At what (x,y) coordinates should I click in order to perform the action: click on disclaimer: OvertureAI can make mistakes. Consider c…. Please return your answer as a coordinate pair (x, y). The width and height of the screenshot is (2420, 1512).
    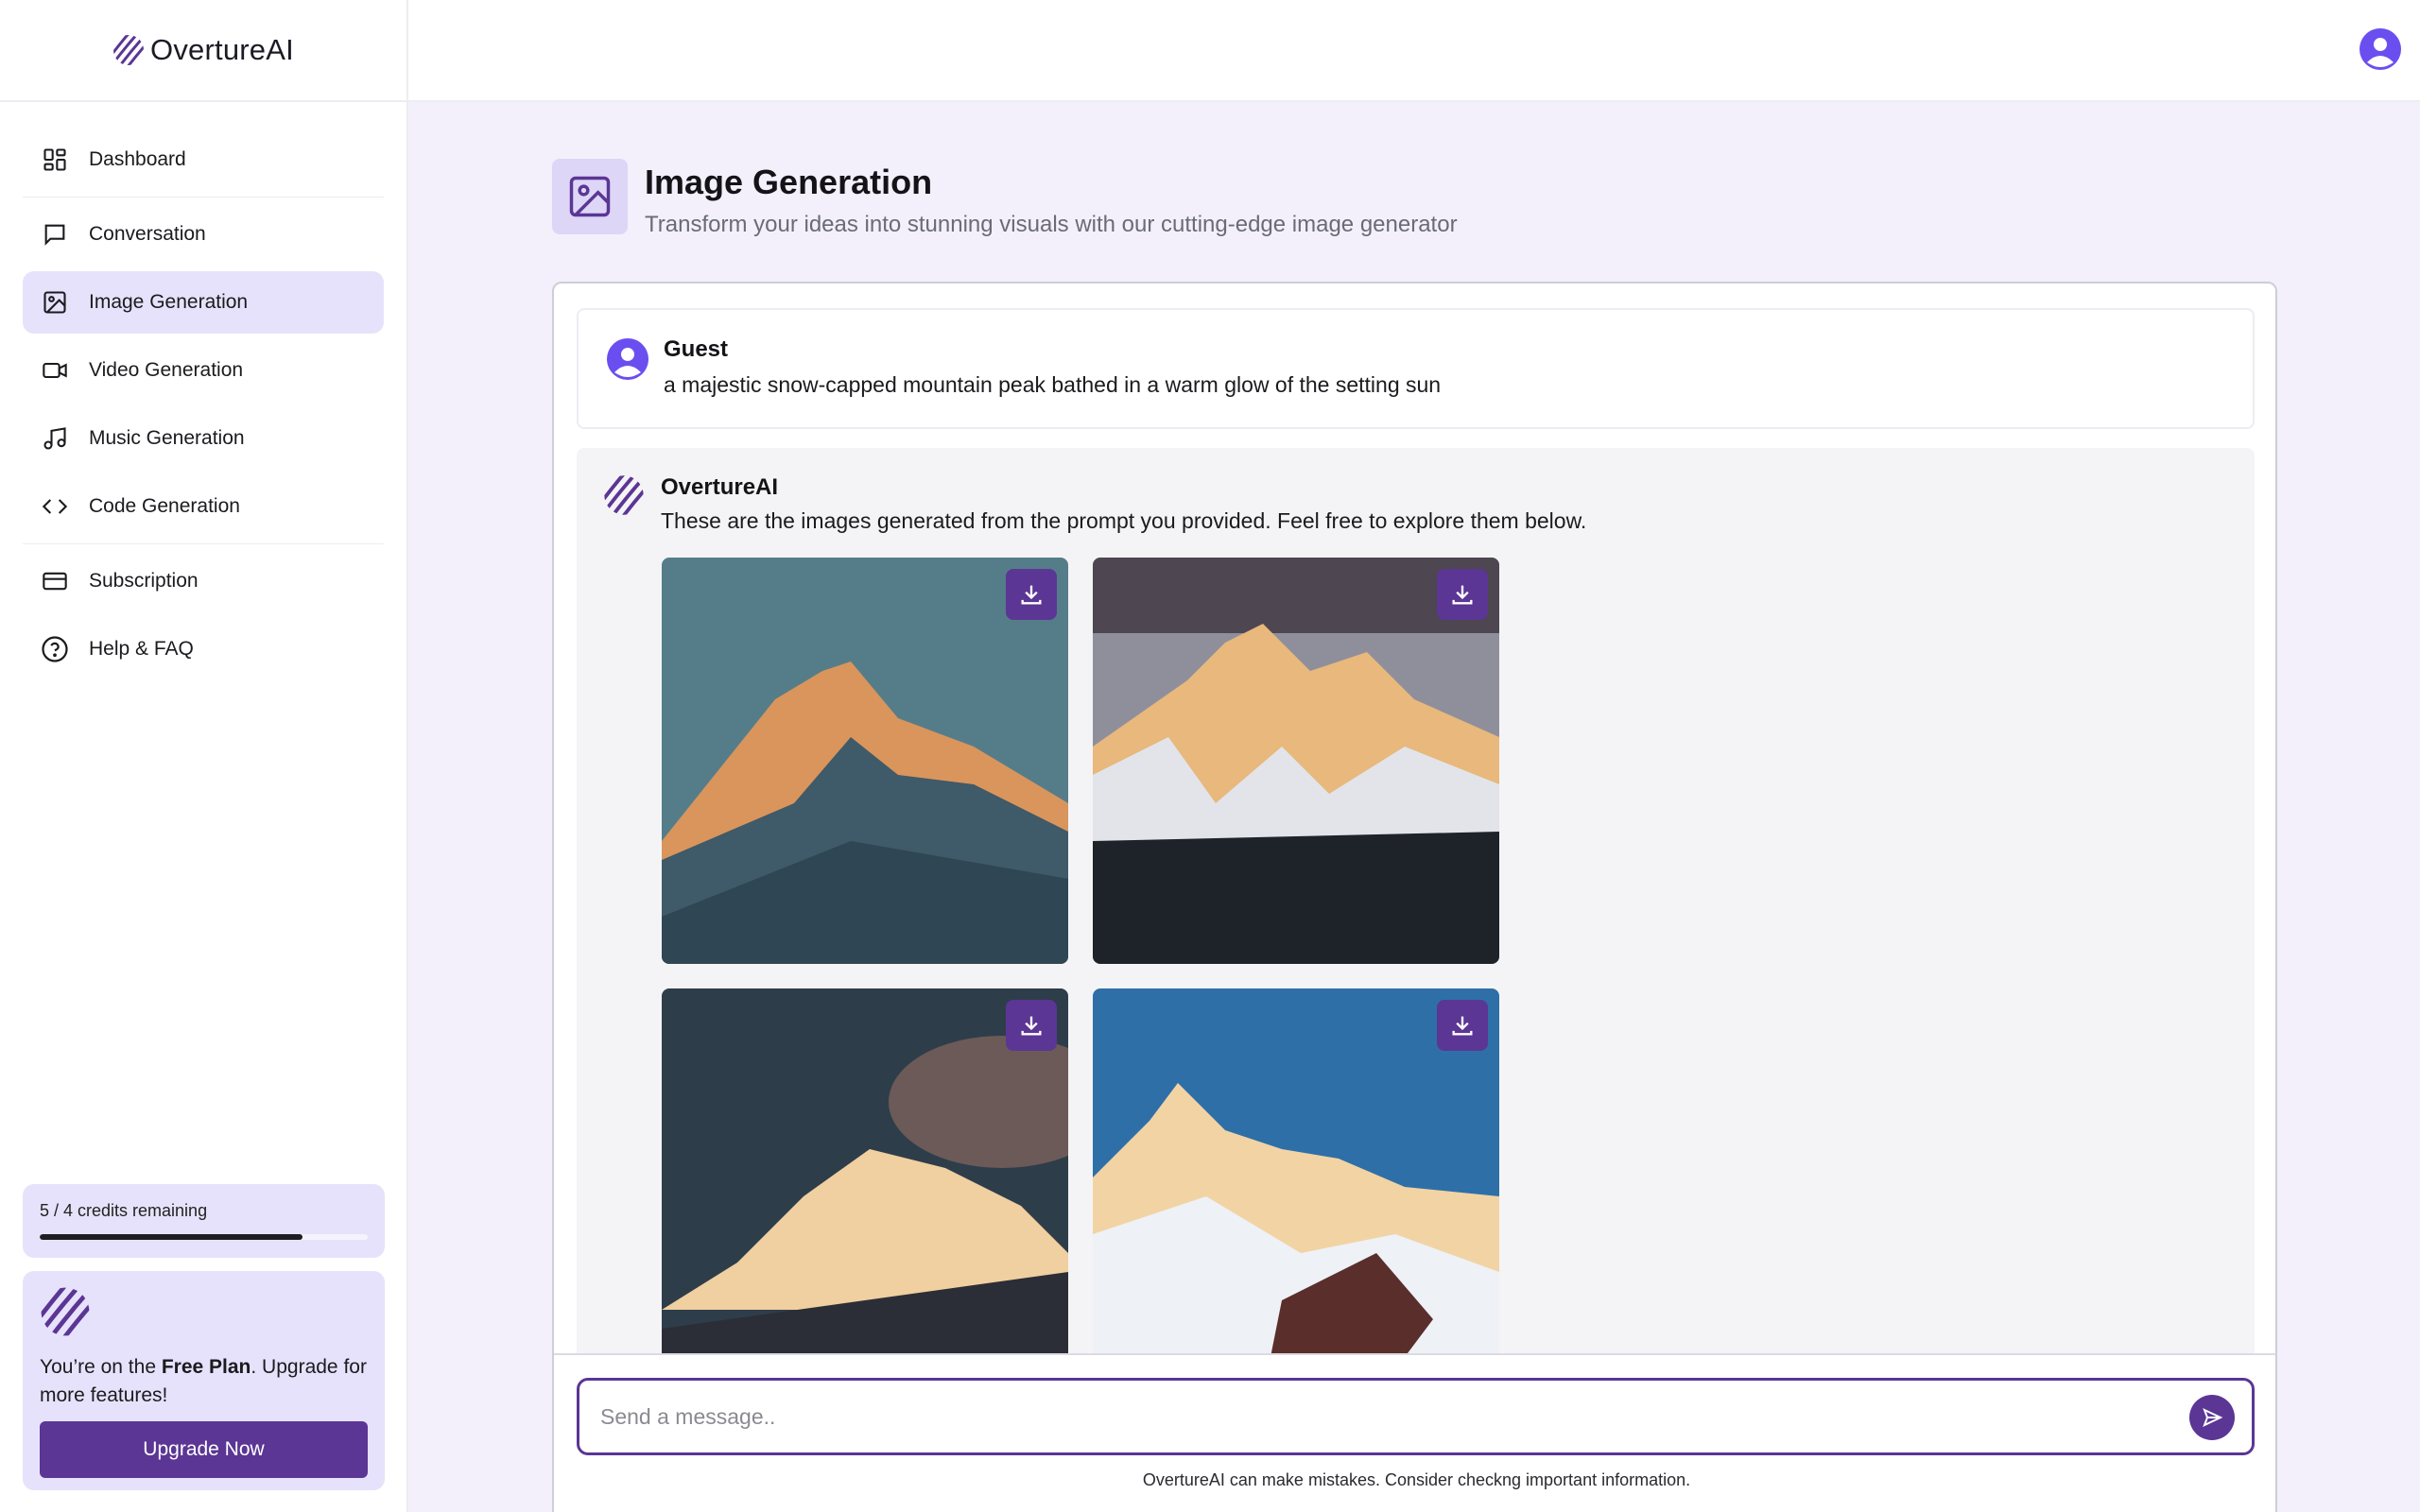
    Looking at the image, I should click on (1416, 1479).